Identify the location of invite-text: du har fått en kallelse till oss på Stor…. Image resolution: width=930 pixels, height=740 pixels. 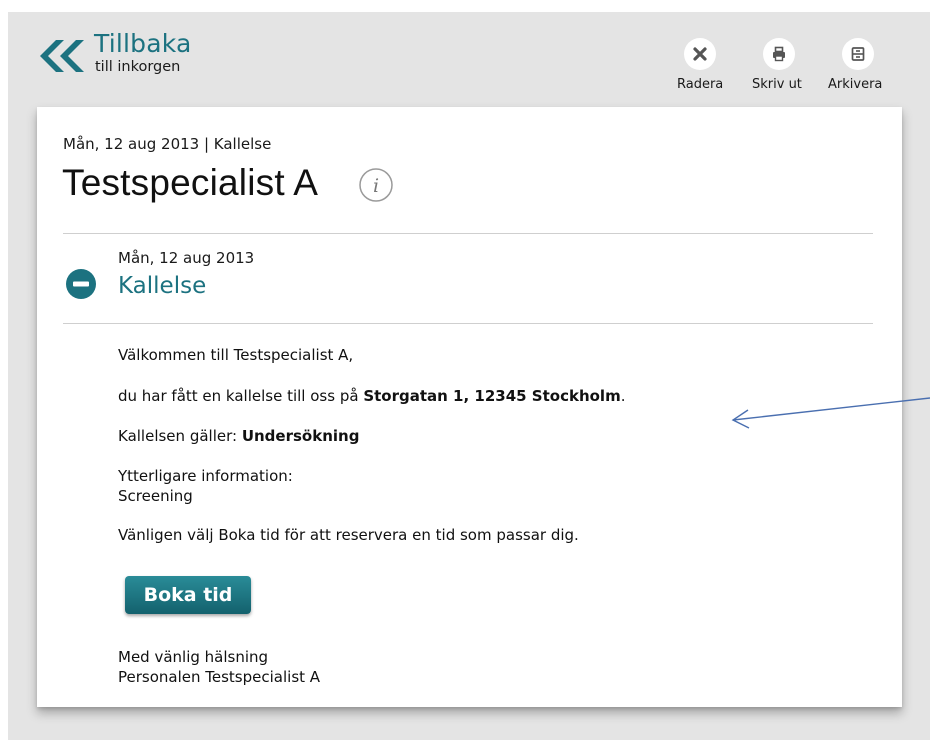
(372, 396).